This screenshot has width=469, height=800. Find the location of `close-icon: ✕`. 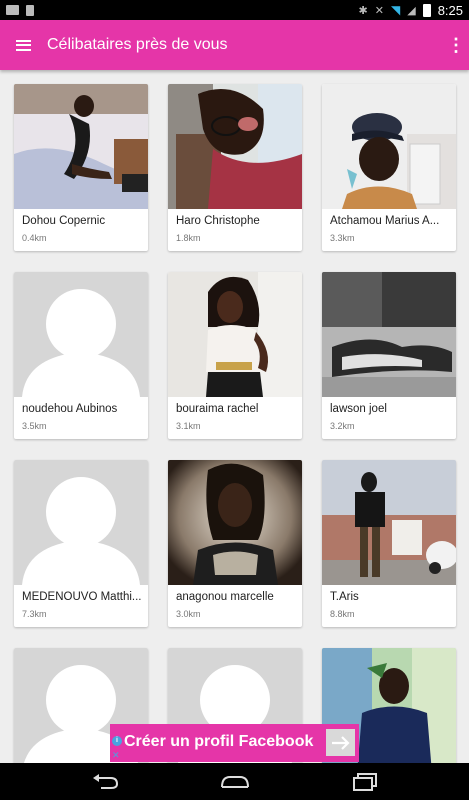

close-icon: ✕ is located at coordinates (116, 755).